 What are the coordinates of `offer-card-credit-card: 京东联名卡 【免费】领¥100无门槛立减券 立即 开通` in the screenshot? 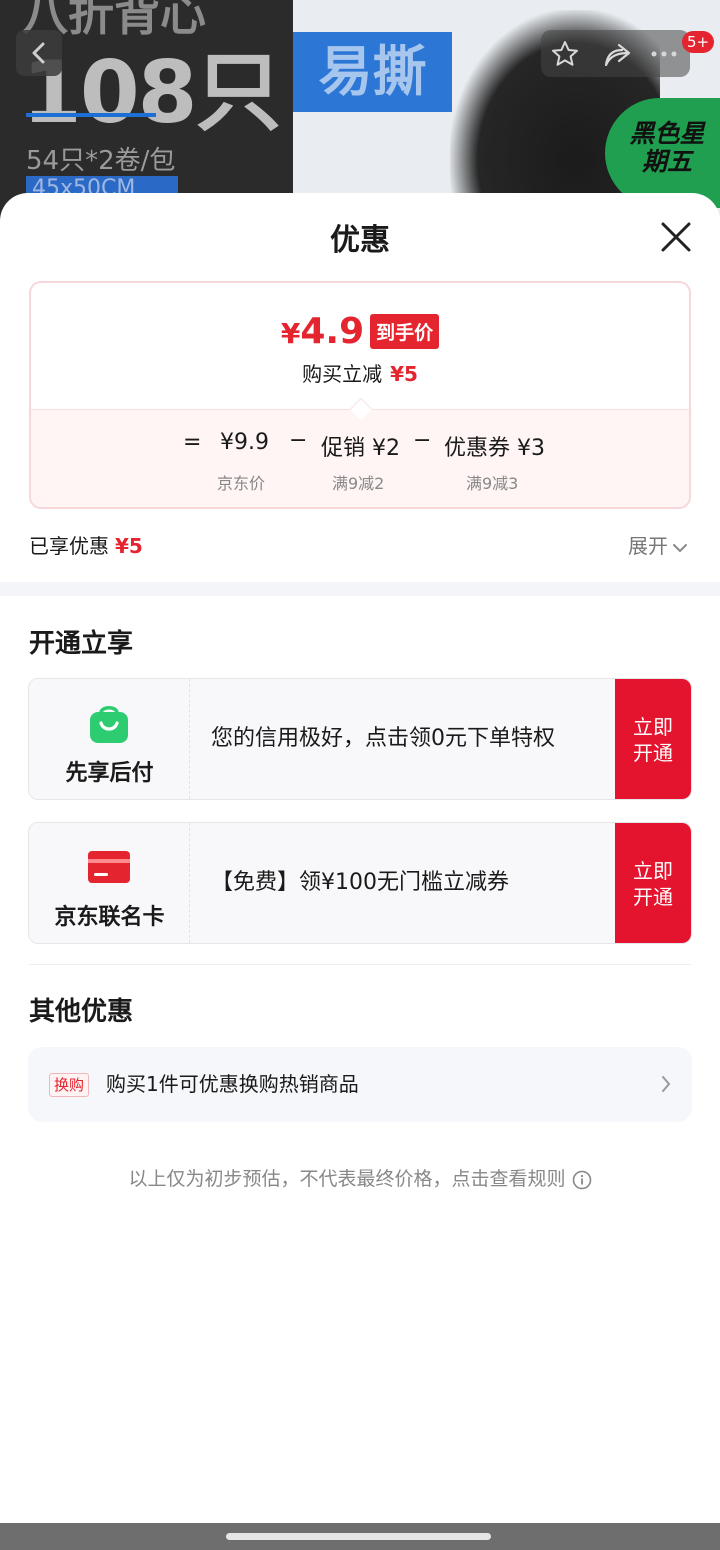 It's located at (360, 883).